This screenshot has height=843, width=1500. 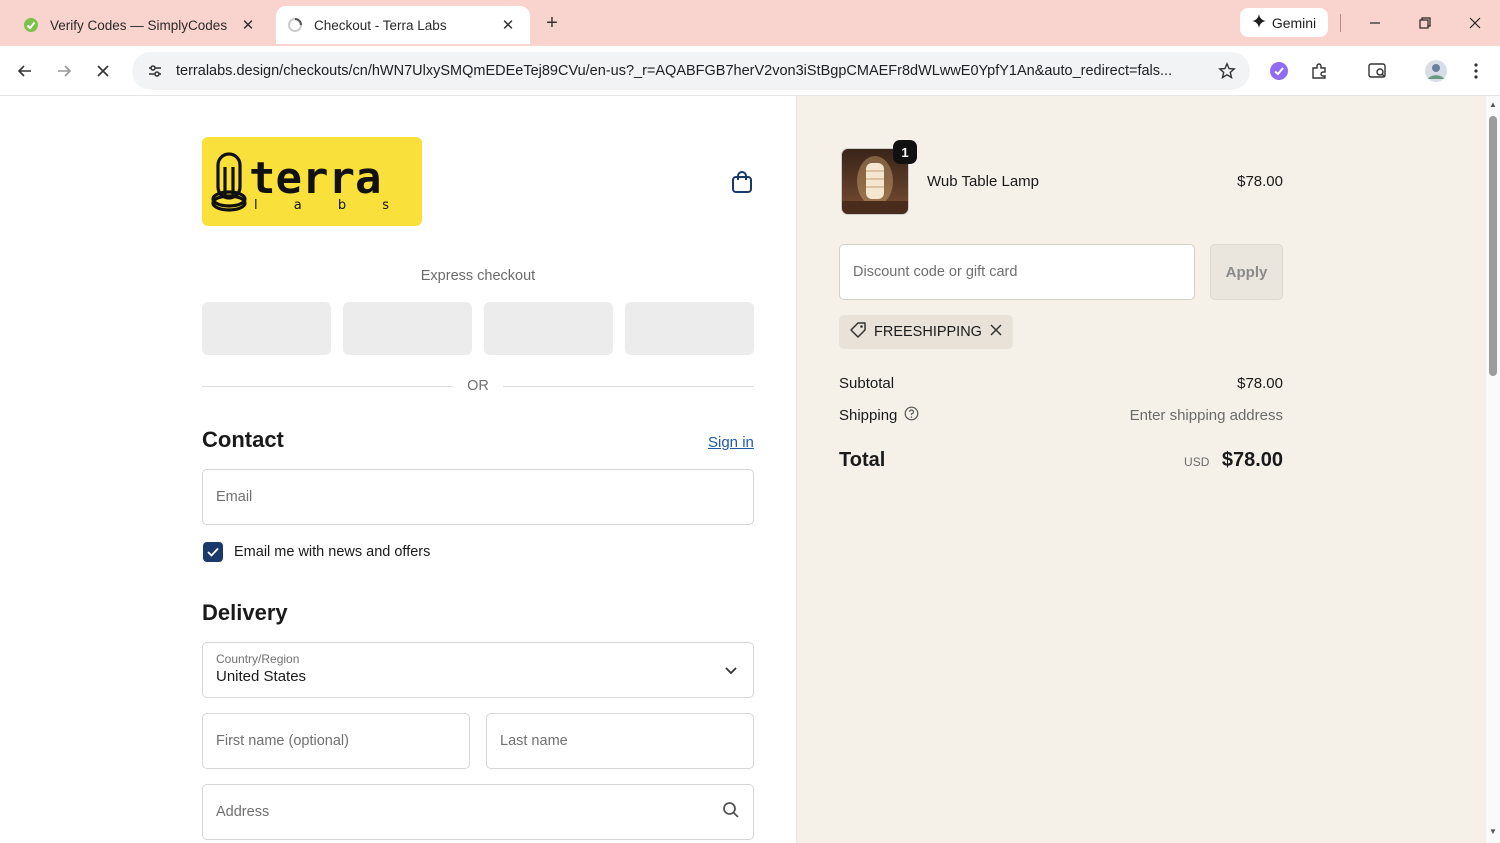 I want to click on product-name: Wub Table Lamp, so click(x=983, y=181).